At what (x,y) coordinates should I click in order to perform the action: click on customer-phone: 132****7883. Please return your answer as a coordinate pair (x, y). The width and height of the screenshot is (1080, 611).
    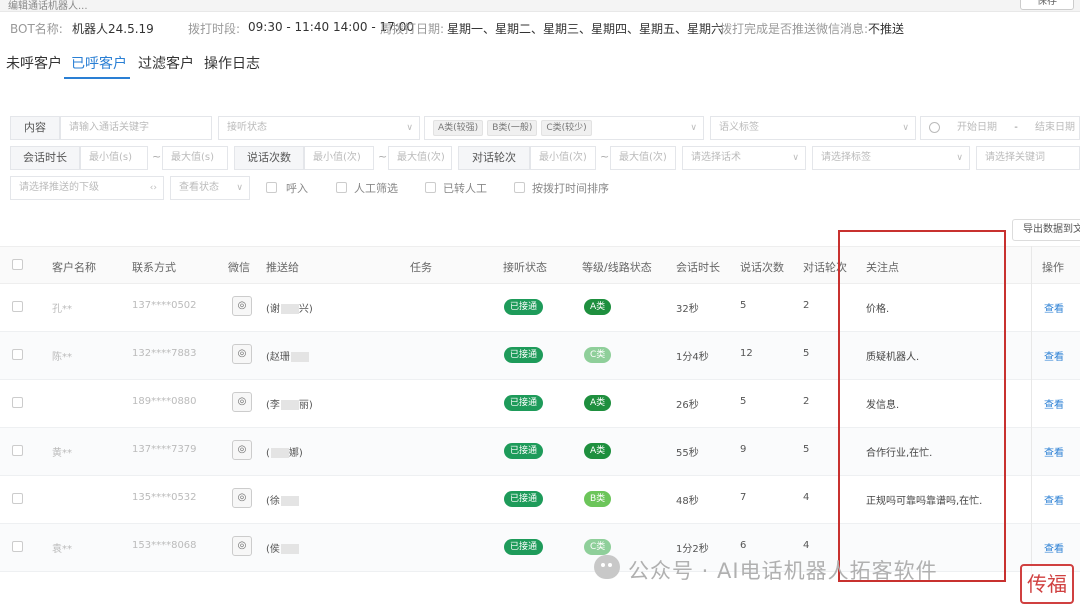
    Looking at the image, I should click on (164, 353).